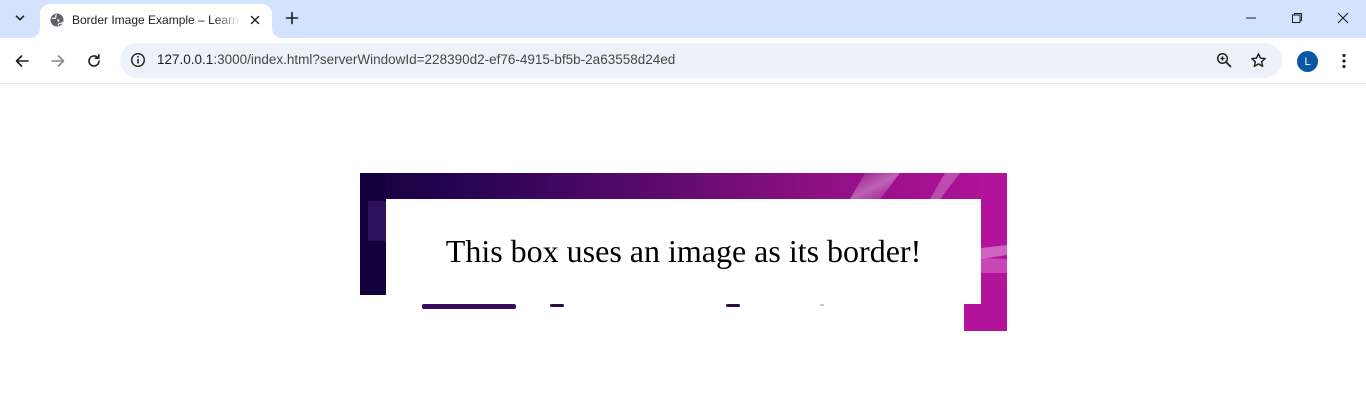 The width and height of the screenshot is (1366, 404). I want to click on forward-button, so click(58, 61).